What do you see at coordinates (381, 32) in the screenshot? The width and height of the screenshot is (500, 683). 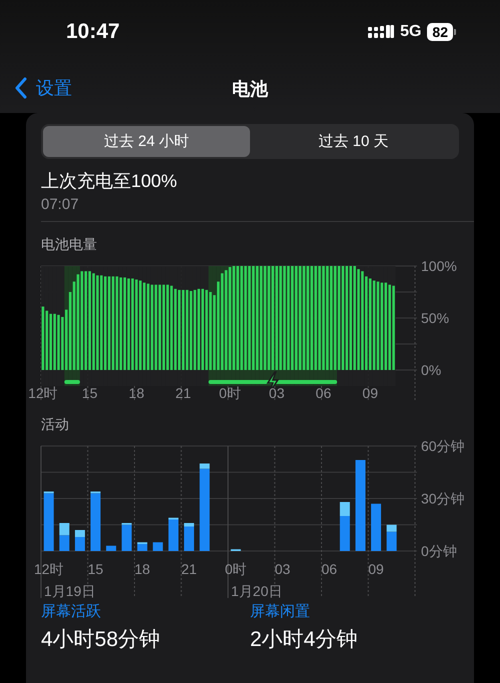 I see `signal-icon` at bounding box center [381, 32].